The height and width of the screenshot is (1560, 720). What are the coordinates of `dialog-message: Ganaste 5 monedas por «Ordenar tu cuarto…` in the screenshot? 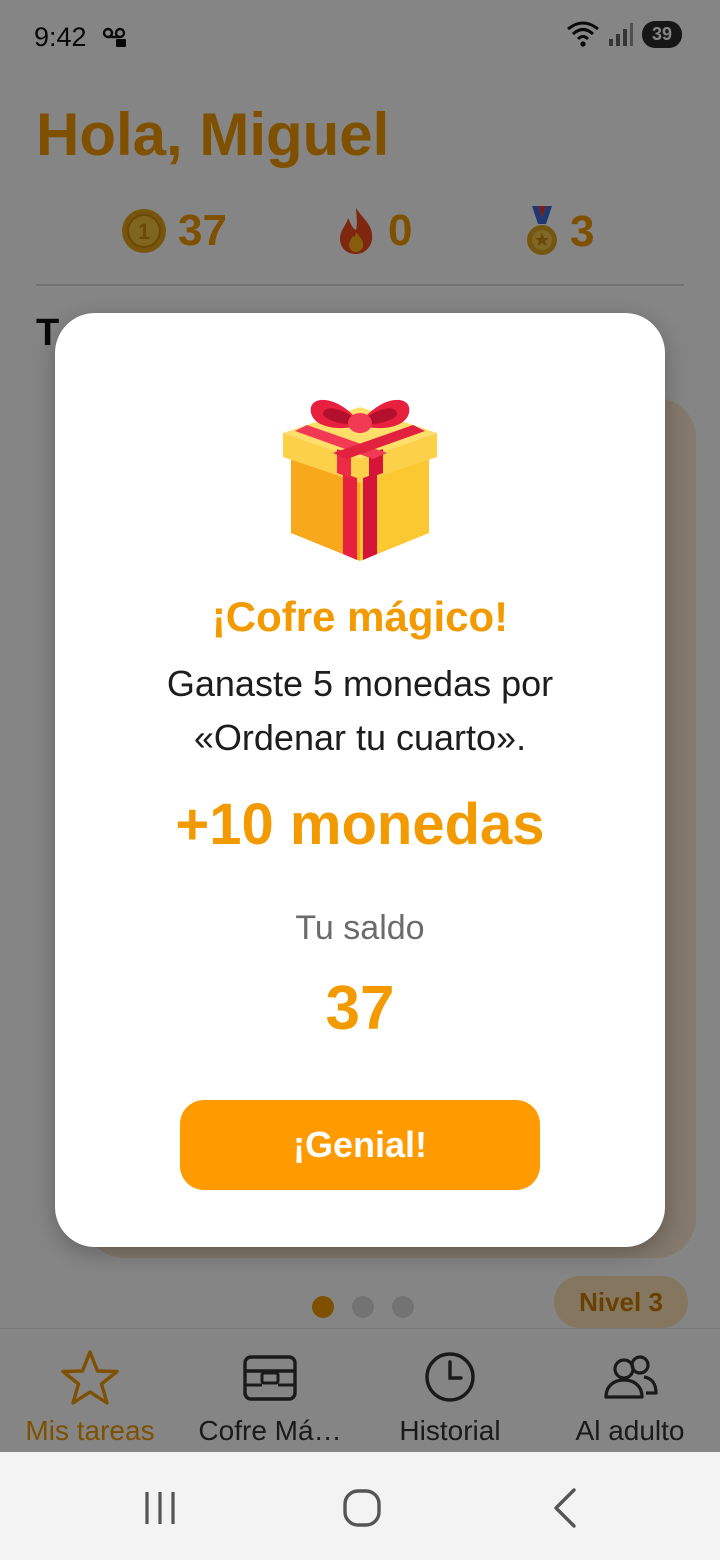 It's located at (360, 710).